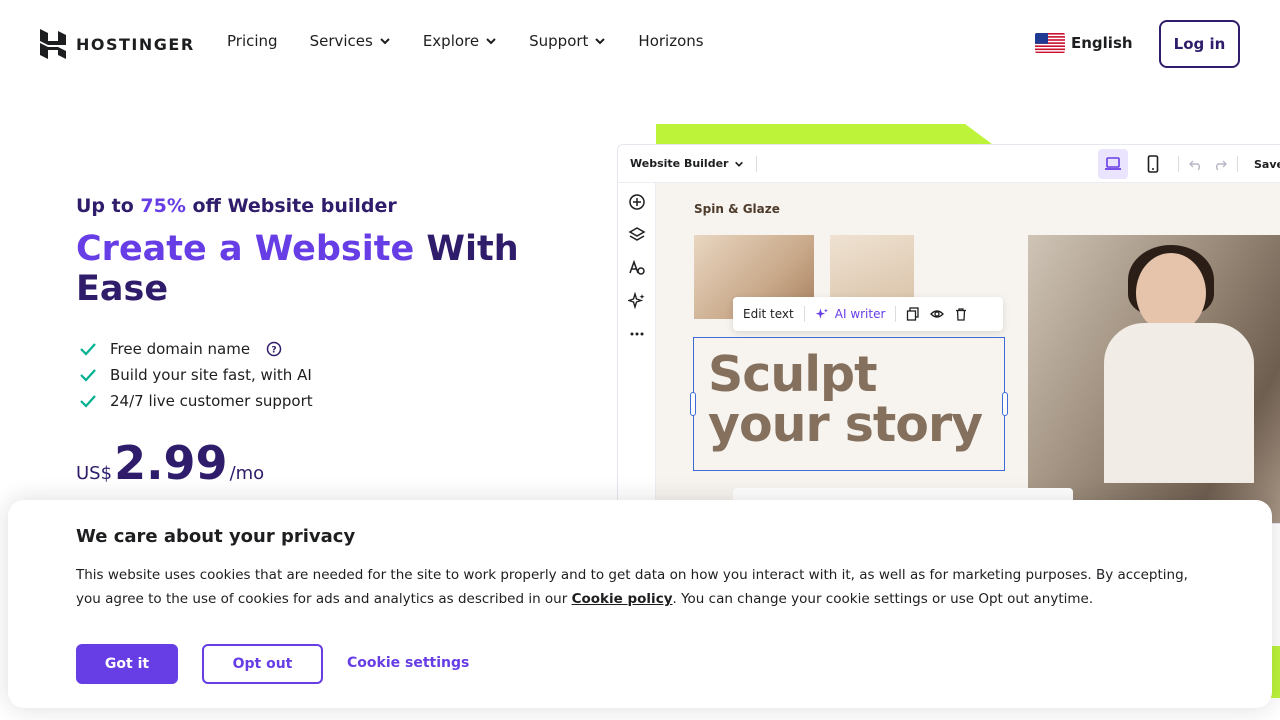  I want to click on opt-out-button: Opt out, so click(262, 664).